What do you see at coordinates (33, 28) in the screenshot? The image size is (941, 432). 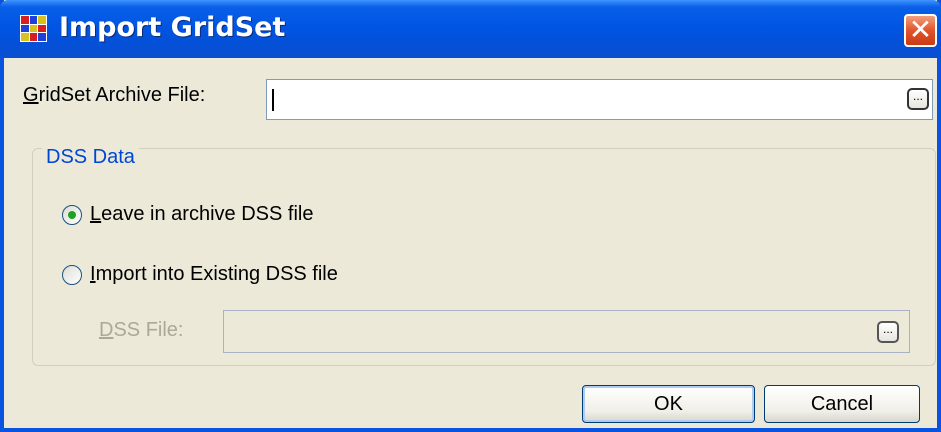 I see `gridset-icon` at bounding box center [33, 28].